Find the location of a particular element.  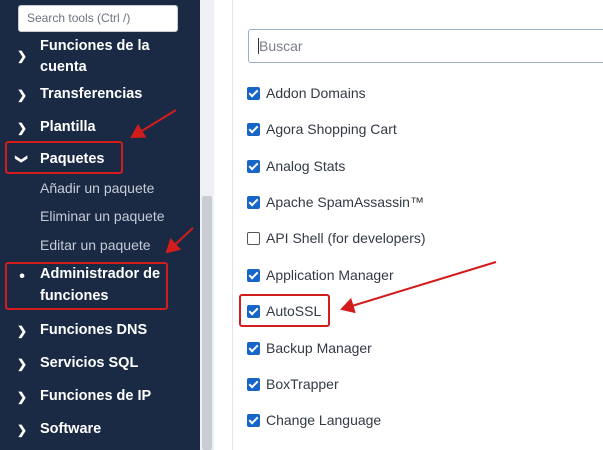

sidebar-search-input: Search tools (Ctrl /) is located at coordinates (98, 18).